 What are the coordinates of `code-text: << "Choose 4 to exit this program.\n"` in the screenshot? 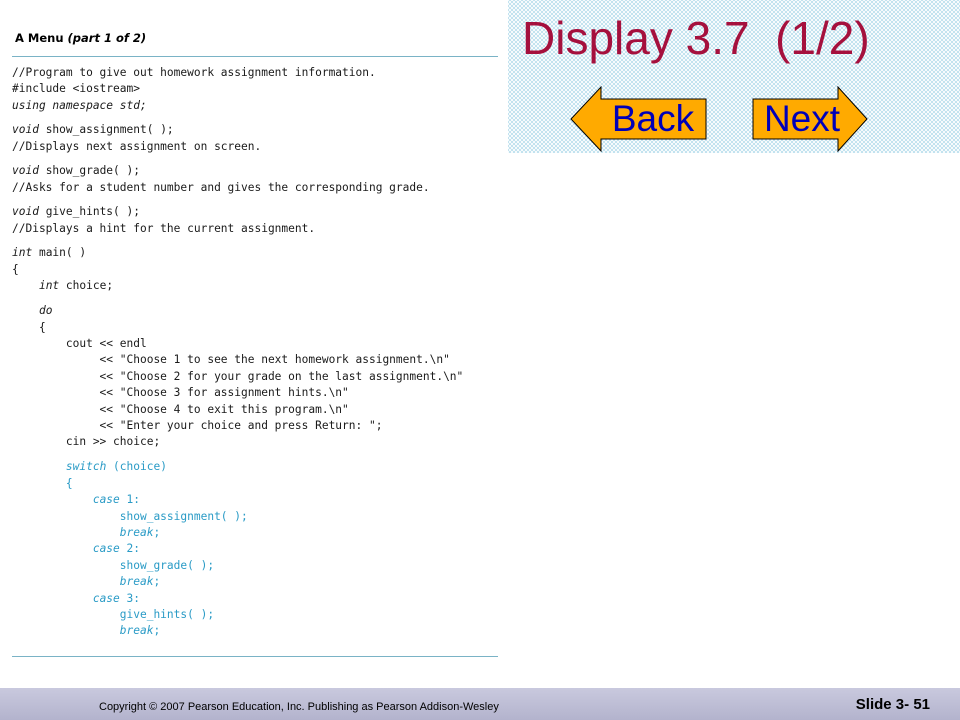 It's located at (180, 409).